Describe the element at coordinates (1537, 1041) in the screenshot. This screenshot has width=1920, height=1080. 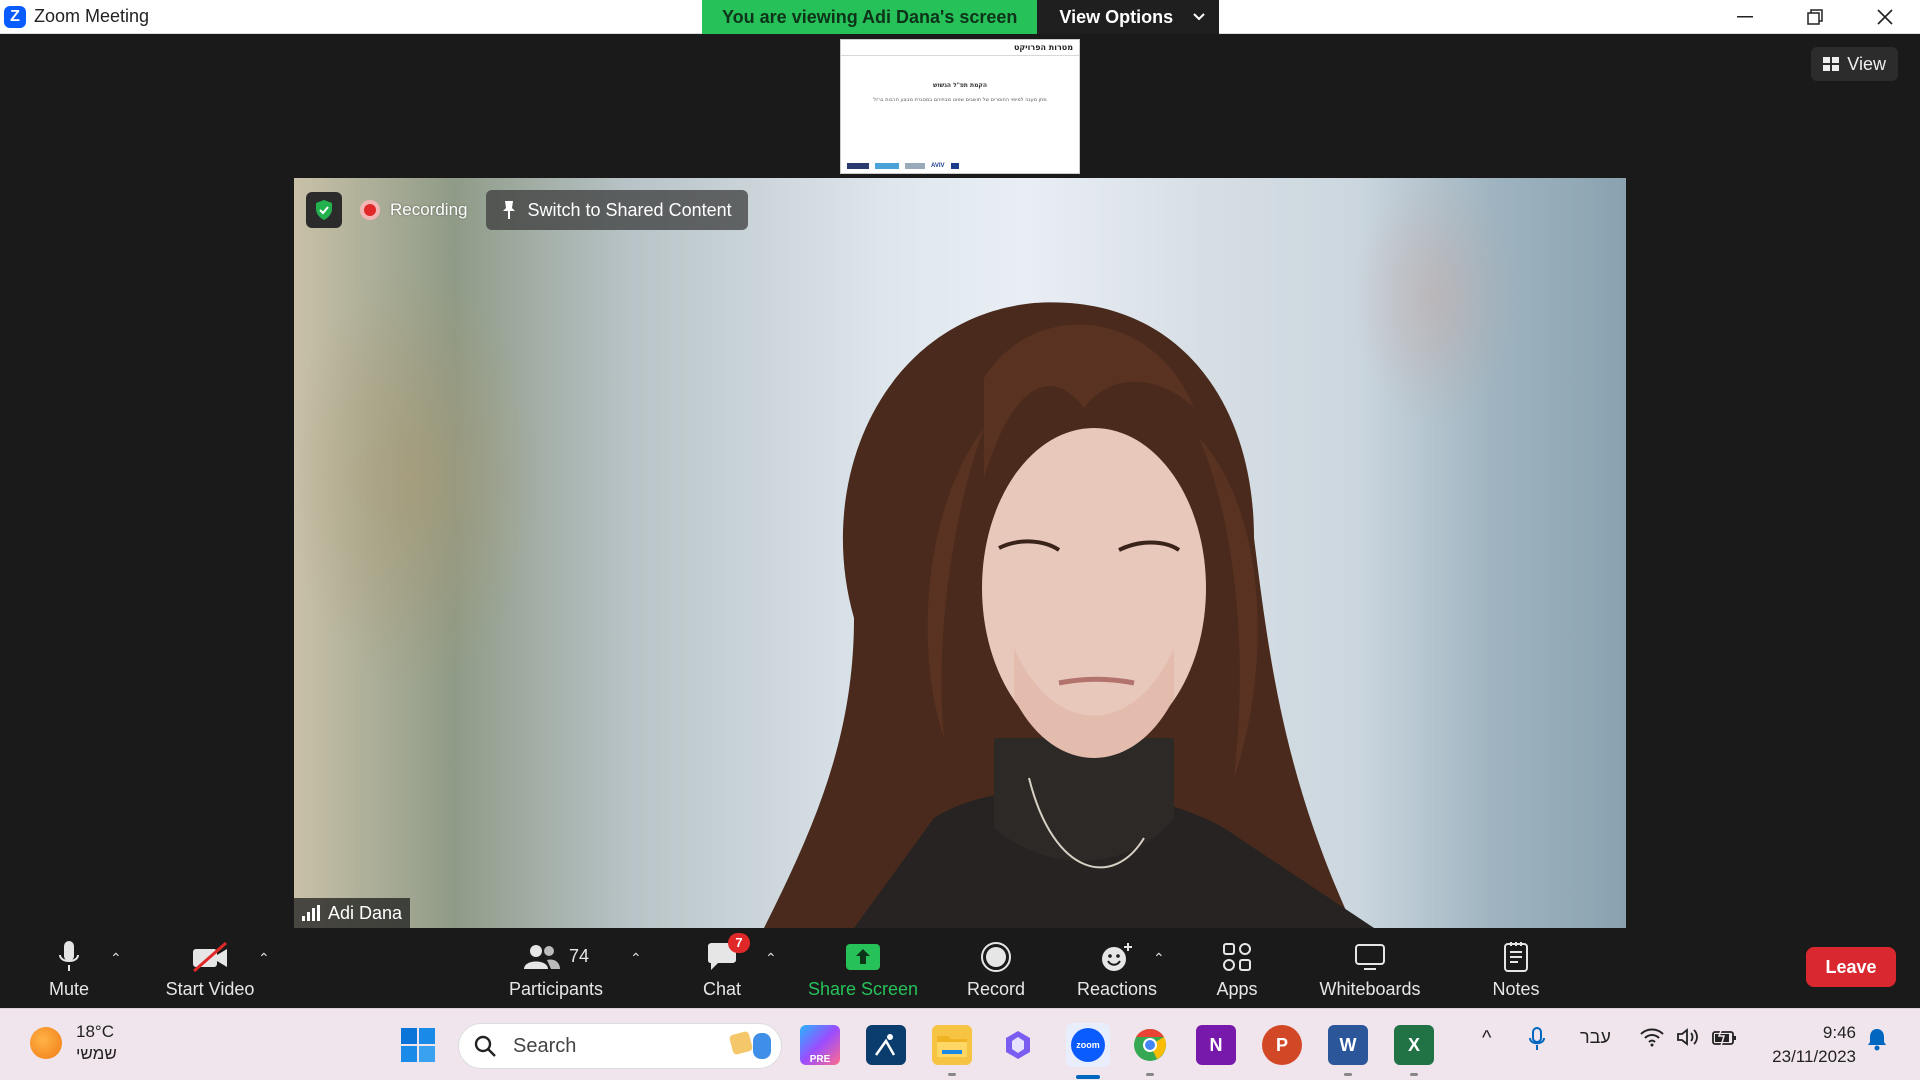
I see `tray-microphone-icon` at that location.